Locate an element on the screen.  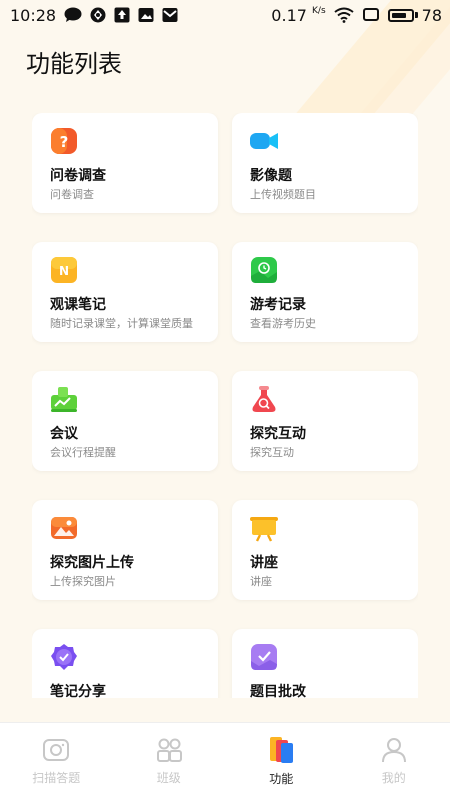
camera-scan-icon is located at coordinates (56, 750).